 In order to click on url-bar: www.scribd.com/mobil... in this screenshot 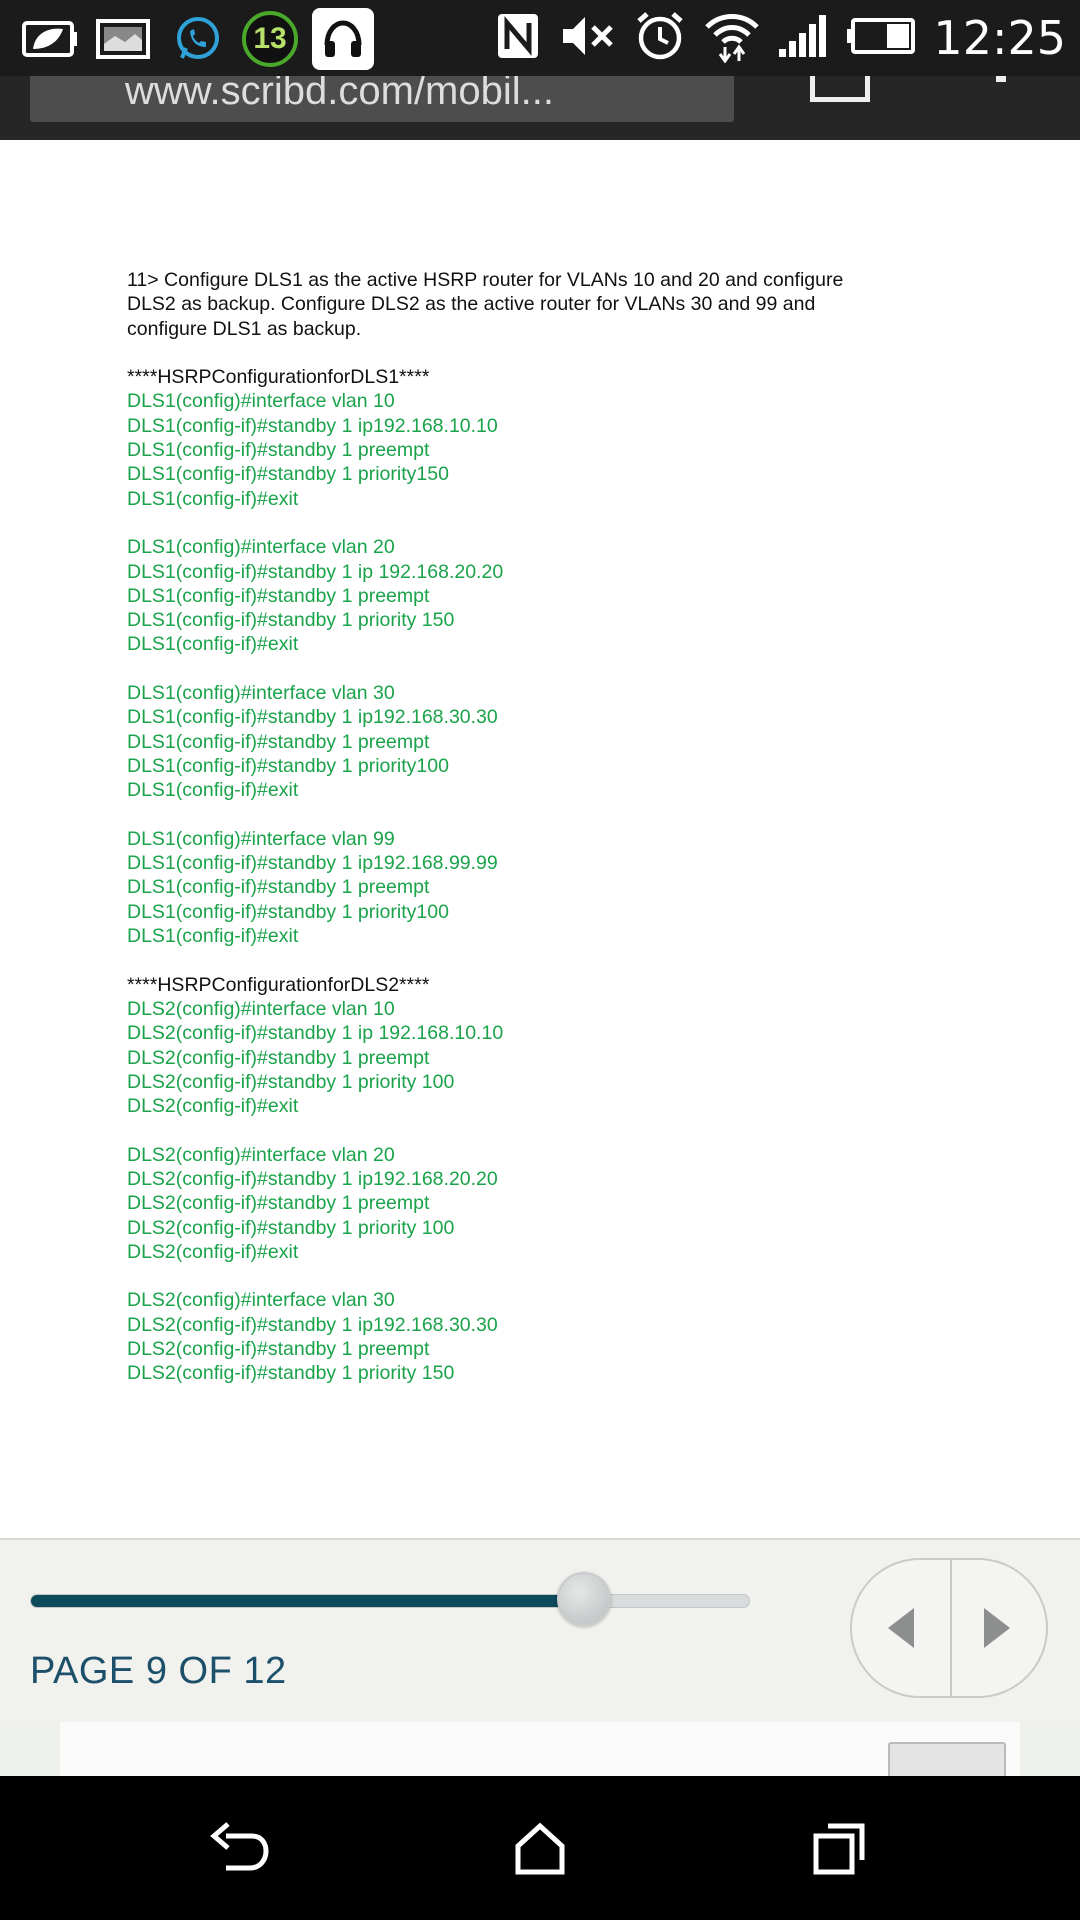, I will do `click(382, 99)`.